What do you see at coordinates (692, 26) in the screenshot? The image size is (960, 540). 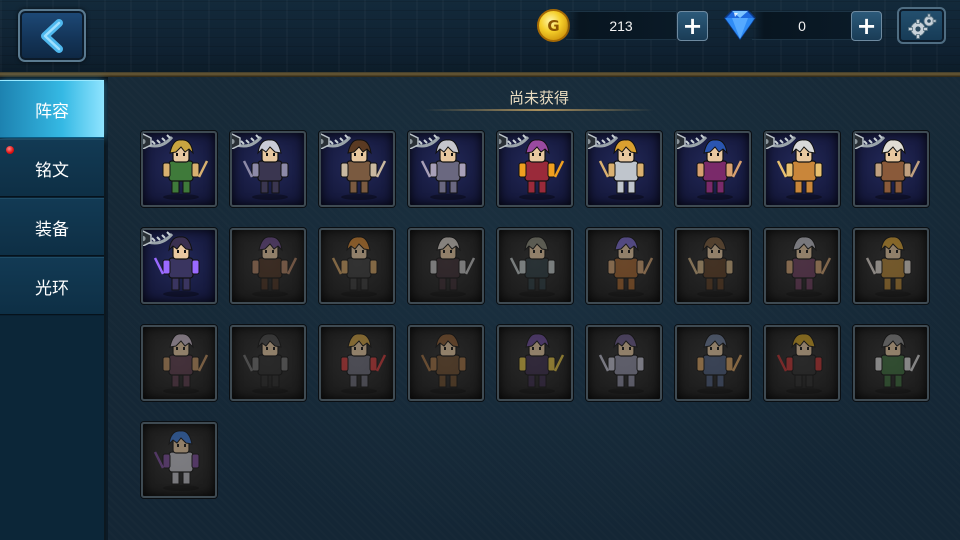 I see `add-gold-button: +` at bounding box center [692, 26].